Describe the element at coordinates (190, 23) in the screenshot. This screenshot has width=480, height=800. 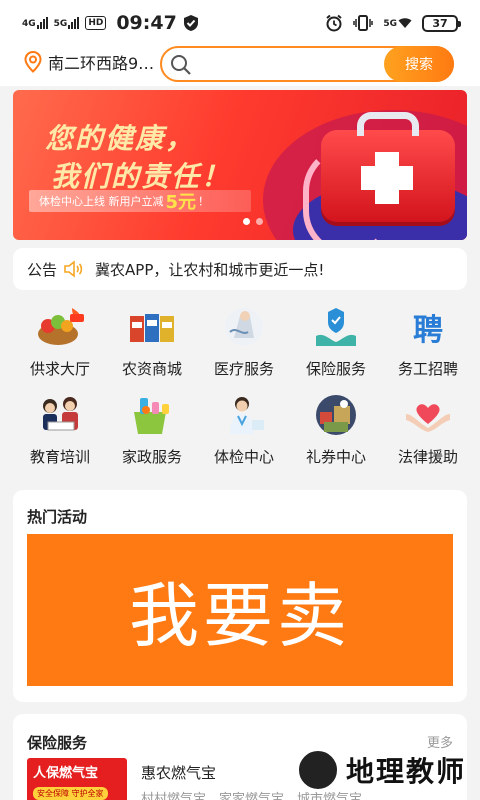
I see `shield-check-icon` at that location.